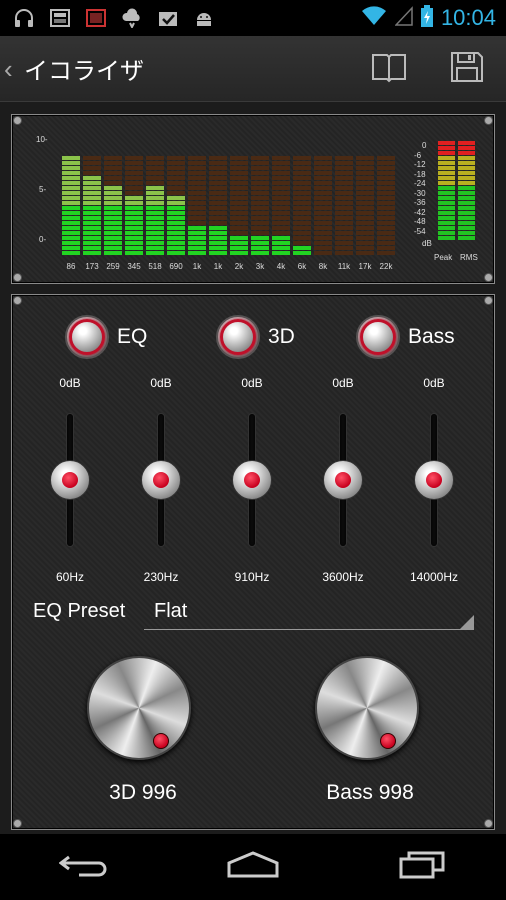 This screenshot has width=506, height=900. Describe the element at coordinates (79, 611) in the screenshot. I see `preset-label: EQ Preset` at that location.